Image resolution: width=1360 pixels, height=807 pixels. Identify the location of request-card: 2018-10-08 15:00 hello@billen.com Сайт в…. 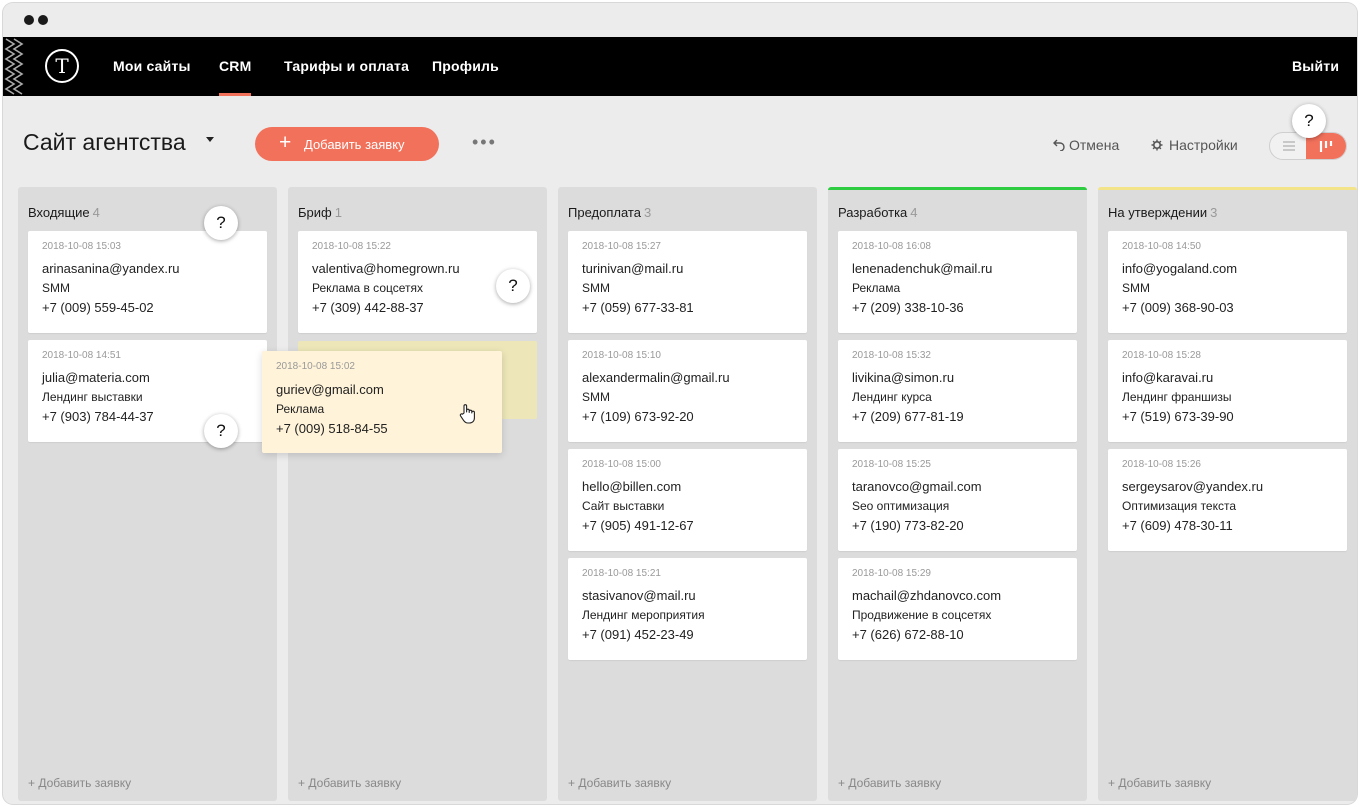
(687, 500).